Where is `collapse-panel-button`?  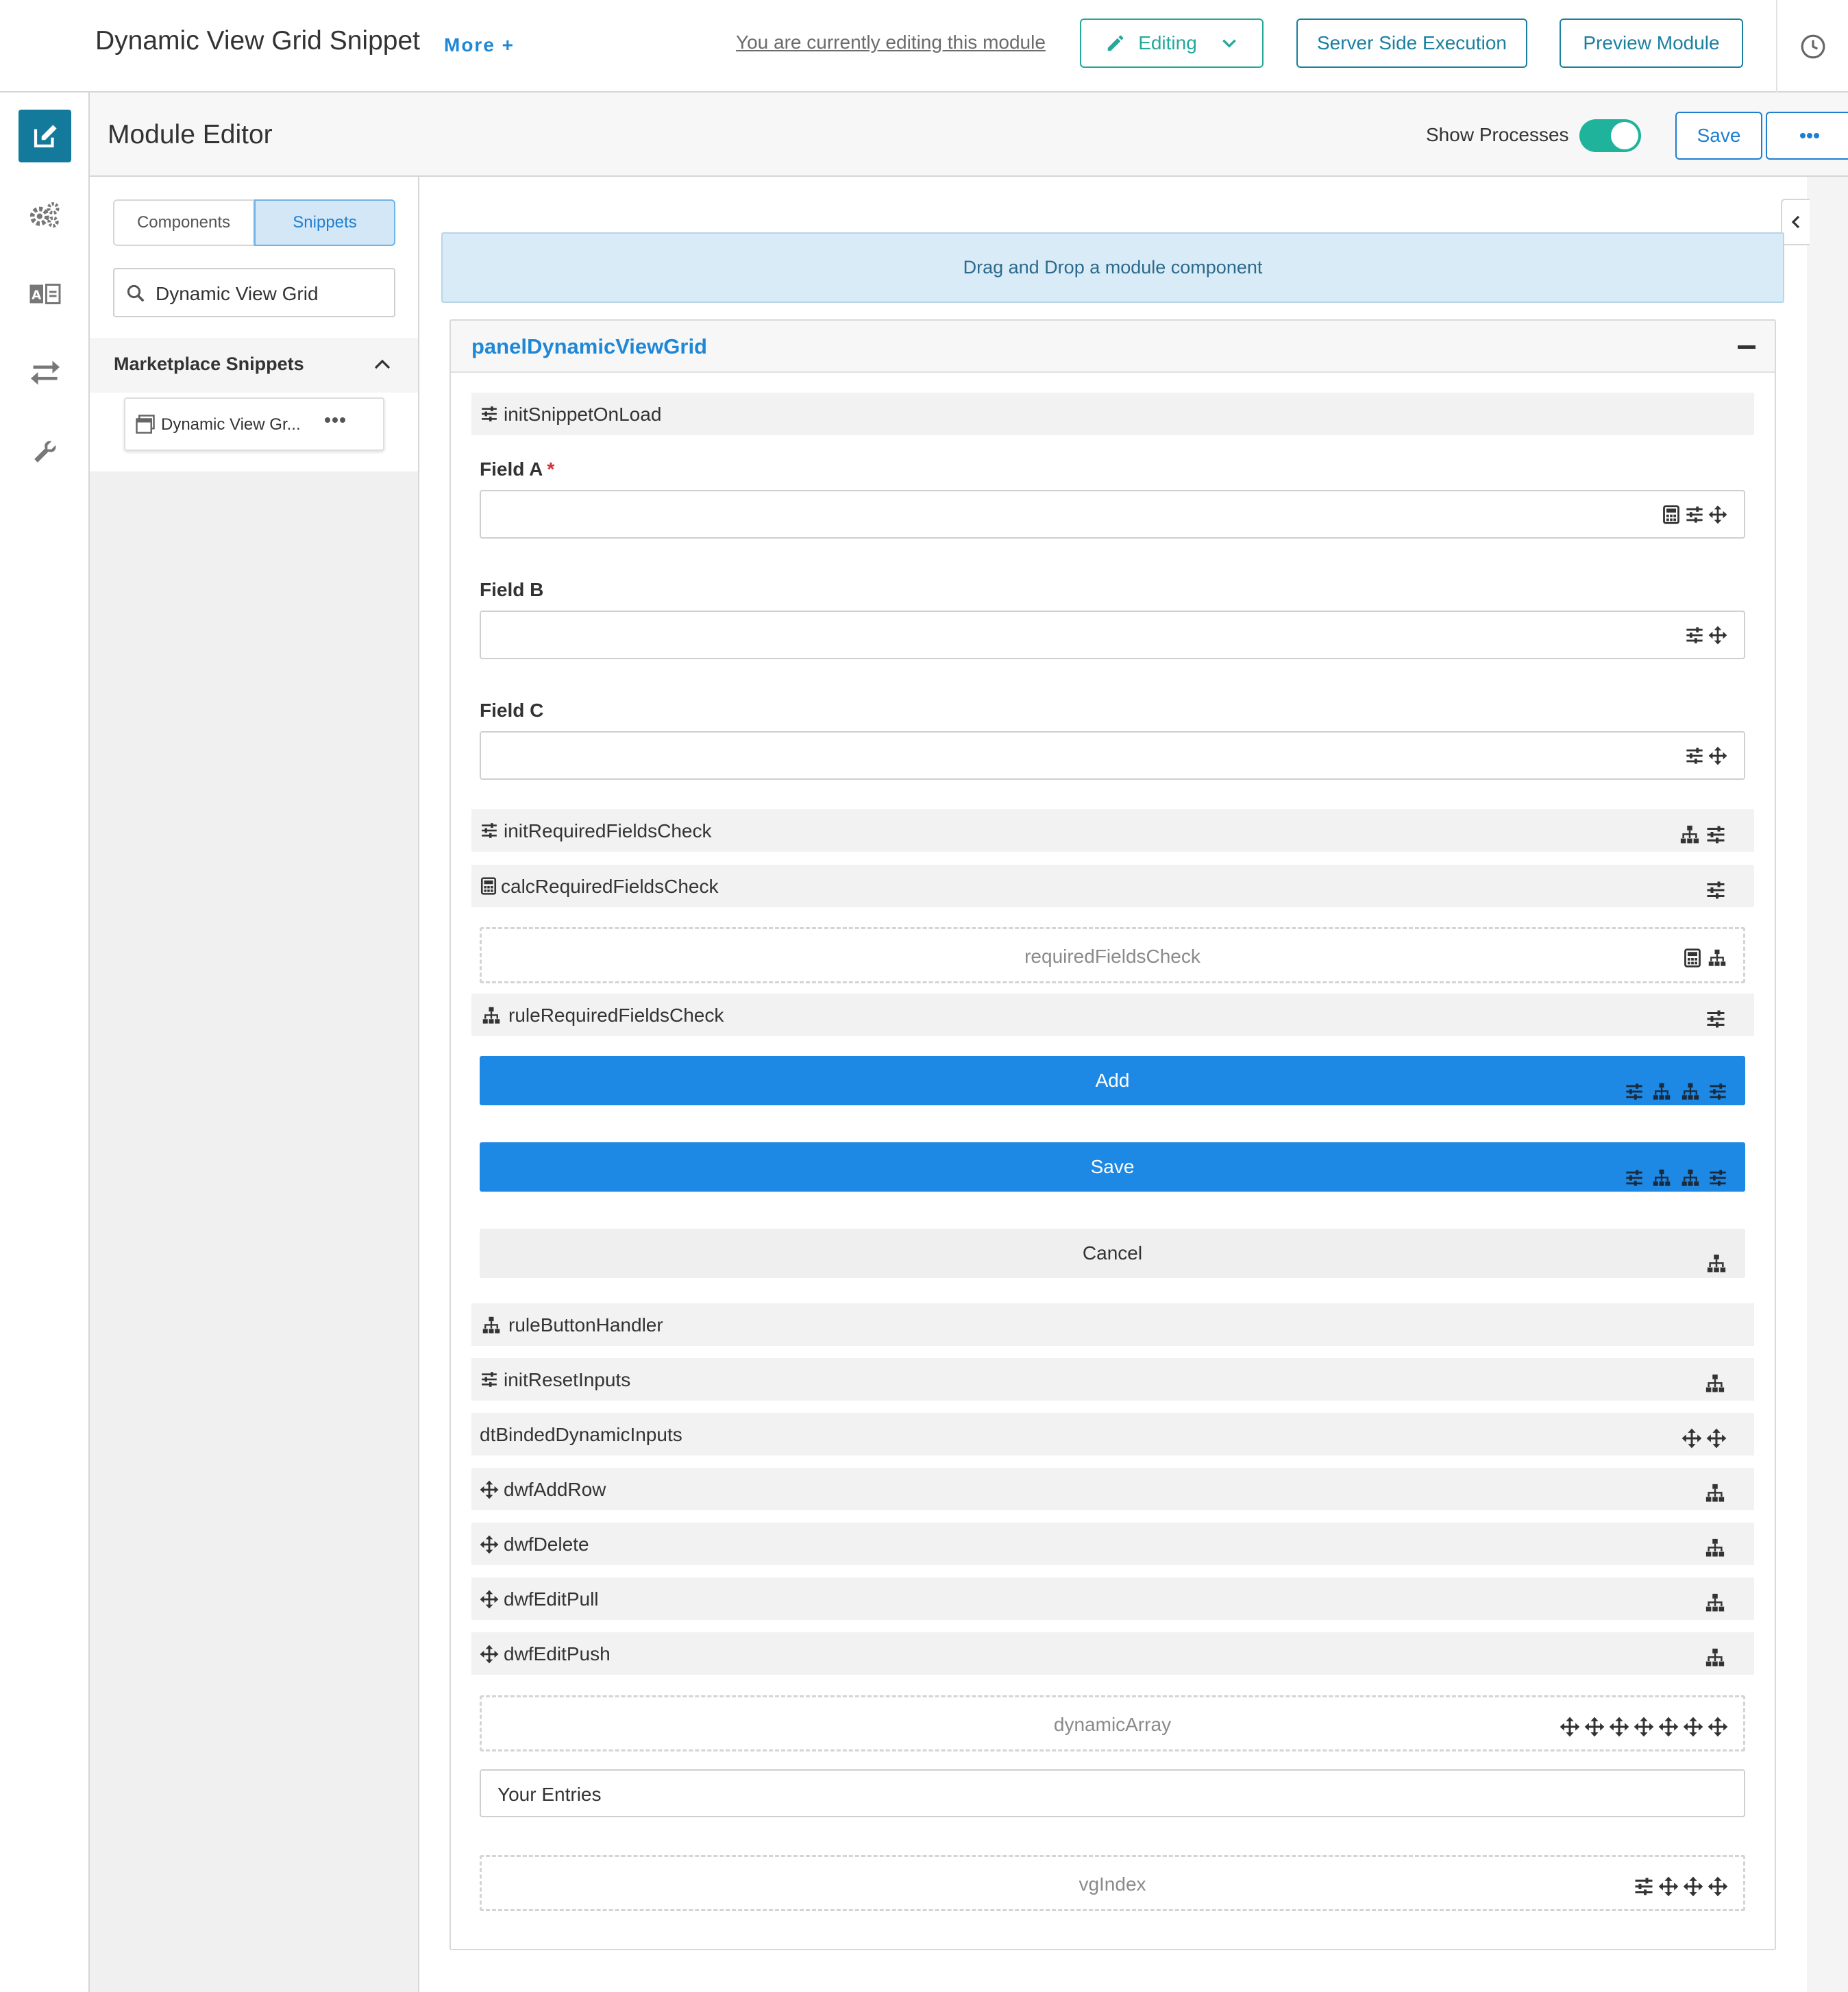 collapse-panel-button is located at coordinates (1795, 222).